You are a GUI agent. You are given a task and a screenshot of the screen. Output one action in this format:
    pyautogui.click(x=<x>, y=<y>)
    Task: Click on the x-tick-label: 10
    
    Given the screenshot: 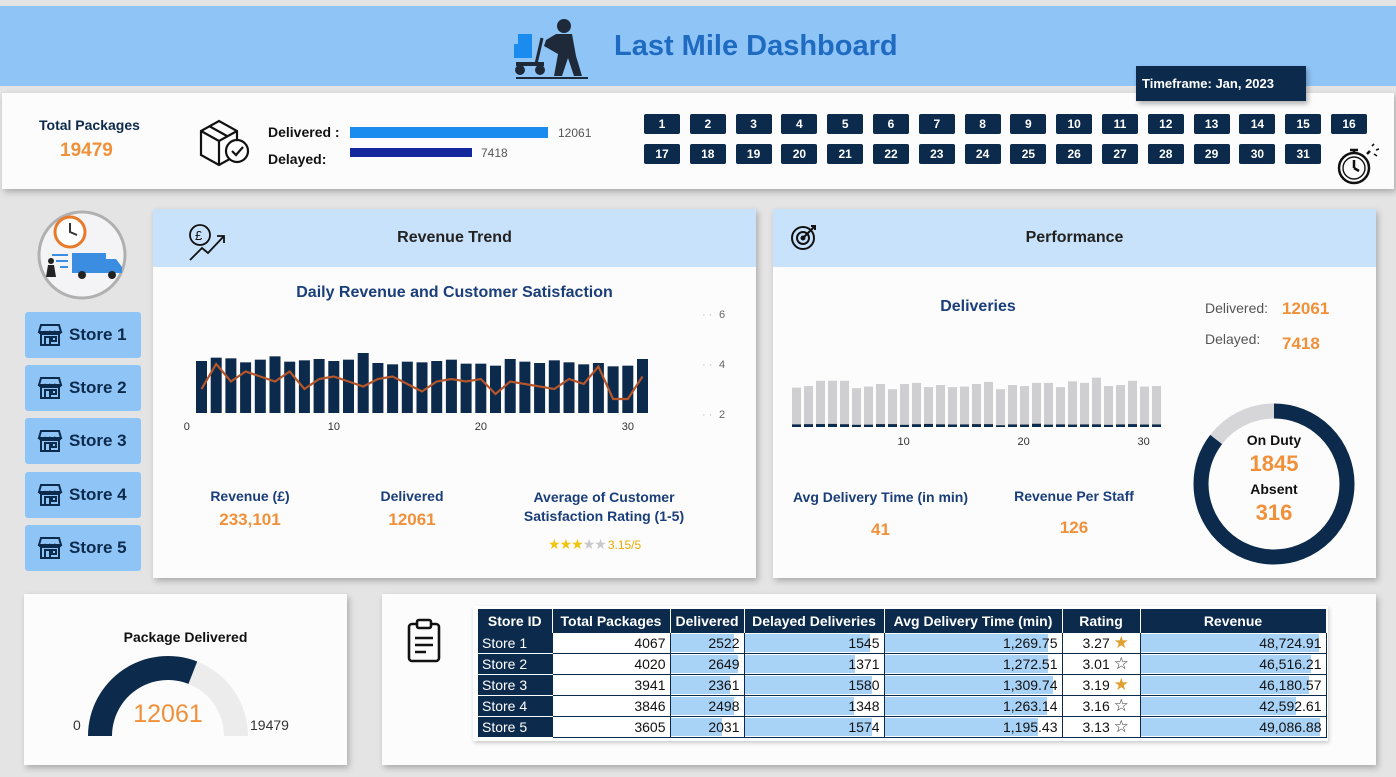 What is the action you would take?
    pyautogui.click(x=334, y=427)
    